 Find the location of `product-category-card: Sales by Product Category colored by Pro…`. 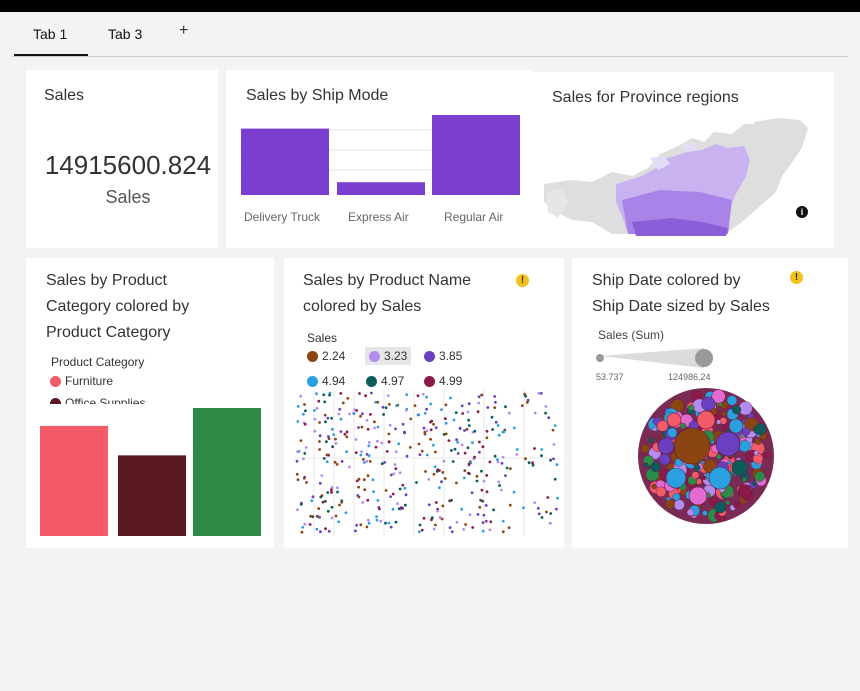

product-category-card: Sales by Product Category colored by Pro… is located at coordinates (150, 403).